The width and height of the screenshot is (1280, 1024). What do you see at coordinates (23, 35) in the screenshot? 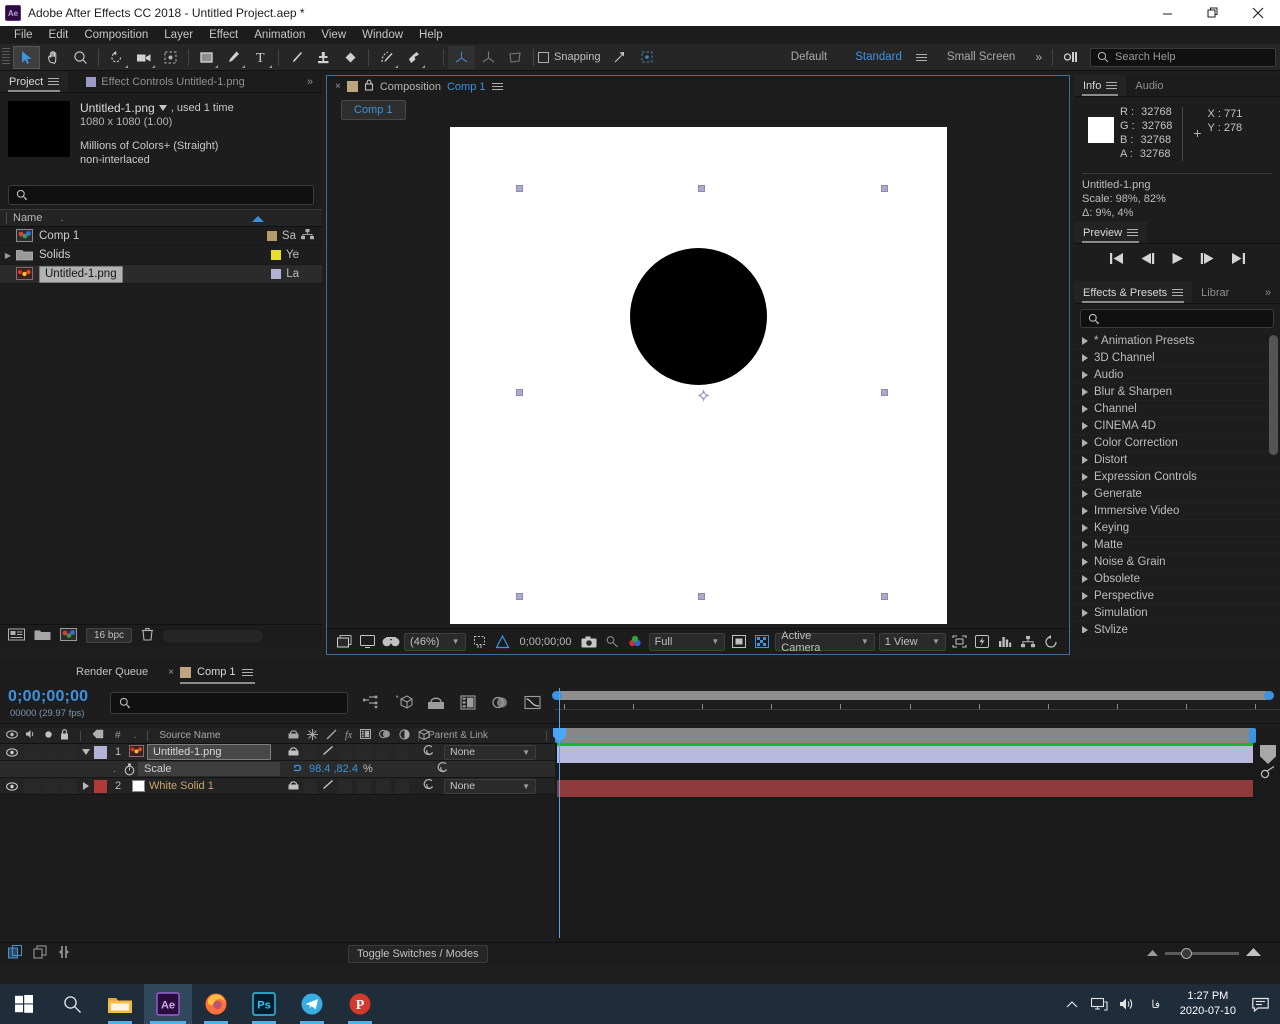
I see `menu-file: File` at bounding box center [23, 35].